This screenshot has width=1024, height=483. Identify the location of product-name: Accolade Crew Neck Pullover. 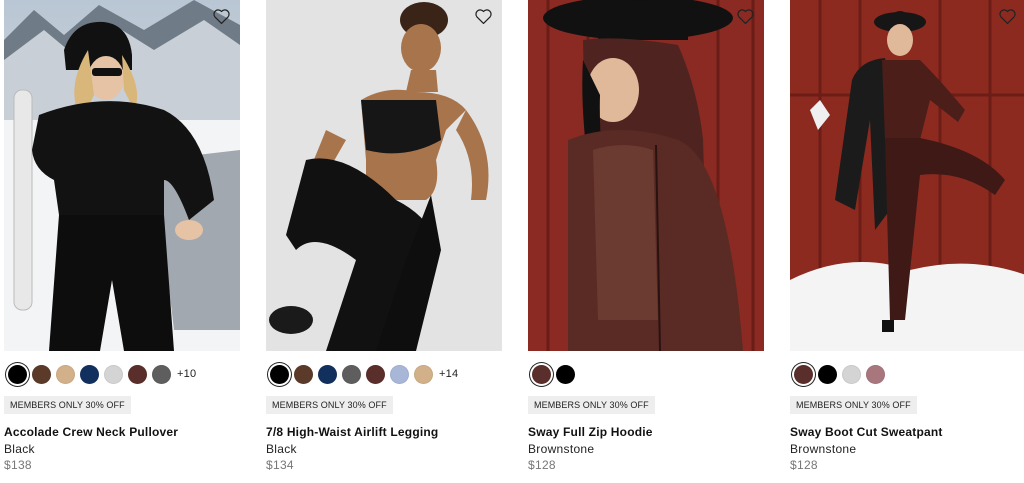
(91, 432).